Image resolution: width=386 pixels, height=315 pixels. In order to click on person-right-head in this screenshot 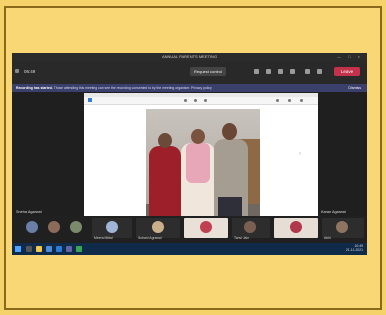, I will do `click(229, 131)`.